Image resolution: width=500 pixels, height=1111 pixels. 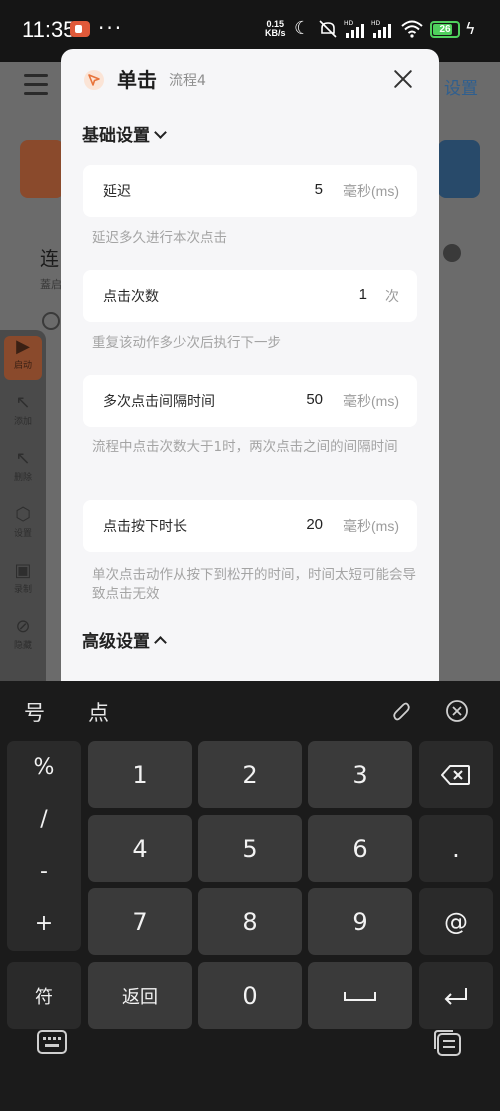 What do you see at coordinates (461, 89) in the screenshot?
I see `bg-settings-link: 设置` at bounding box center [461, 89].